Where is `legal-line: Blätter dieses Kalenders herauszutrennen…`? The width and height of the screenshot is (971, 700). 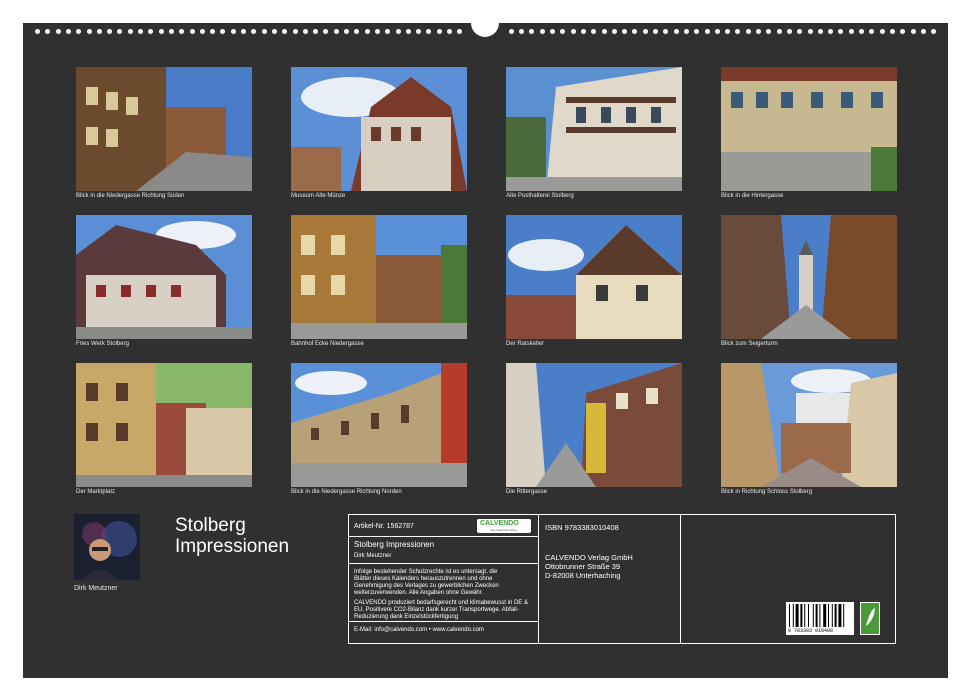
legal-line: Blätter dieses Kalenders herauszutrennen… is located at coordinates (423, 579).